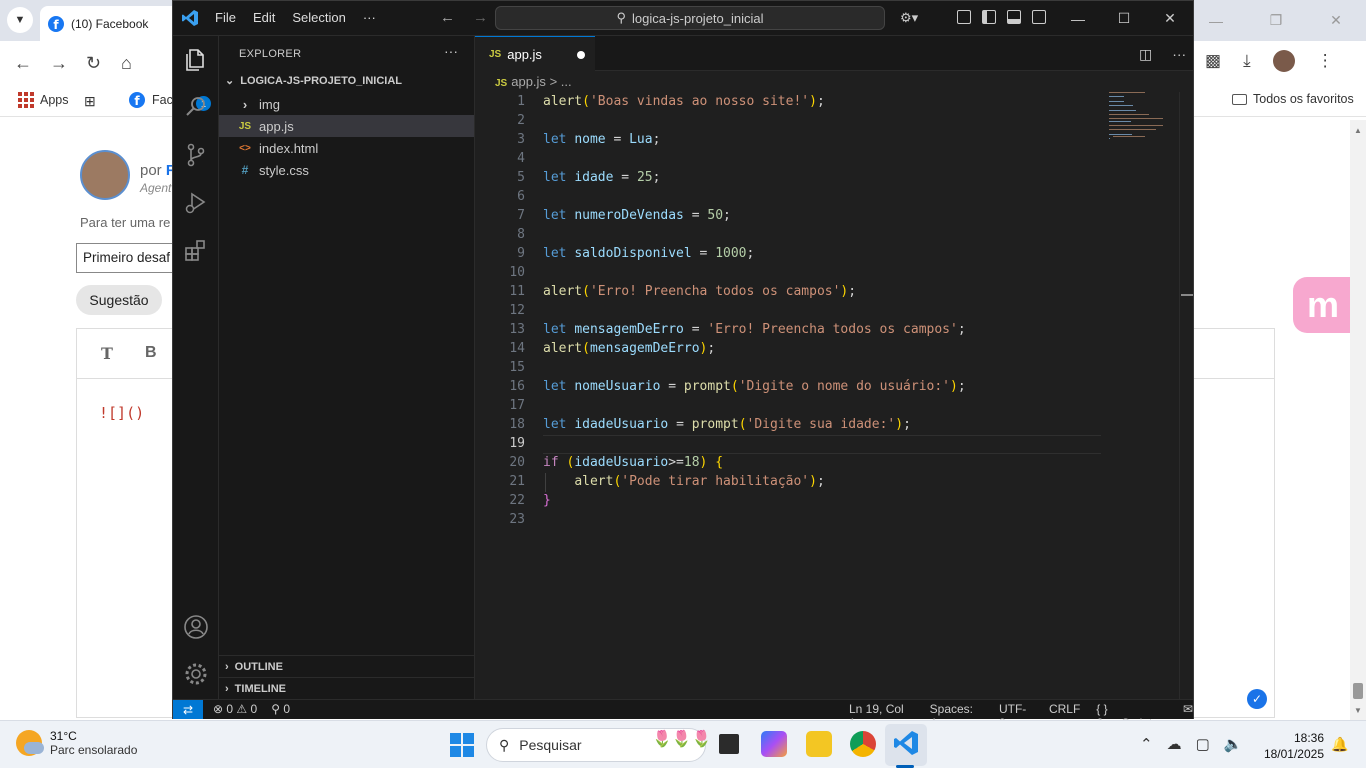 This screenshot has height=768, width=1366. What do you see at coordinates (819, 744) in the screenshot?
I see `file-explorer-icon` at bounding box center [819, 744].